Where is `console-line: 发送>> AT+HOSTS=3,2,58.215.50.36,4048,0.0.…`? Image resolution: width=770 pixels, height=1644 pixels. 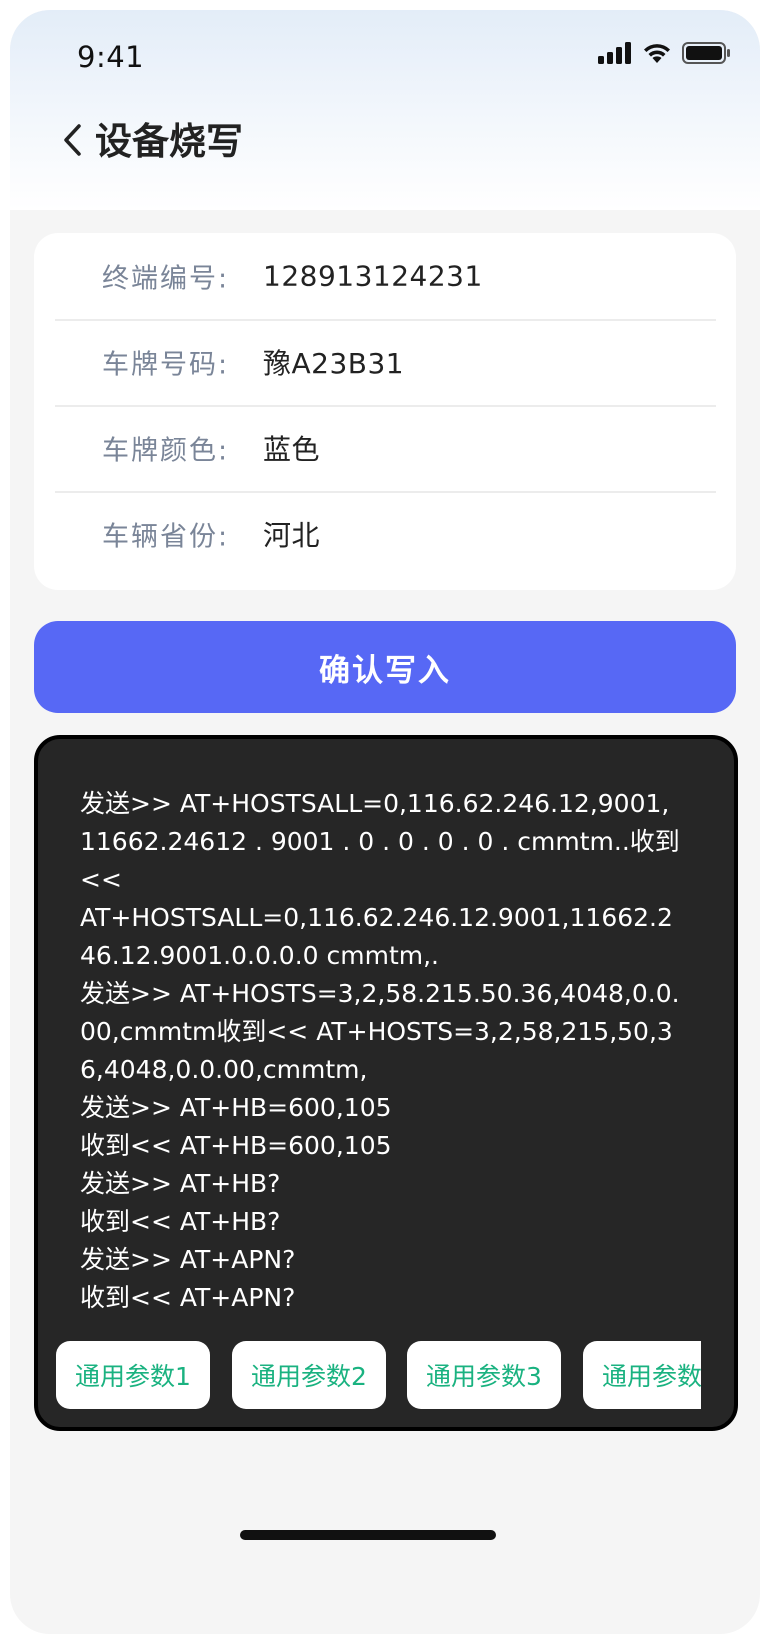 console-line: 发送>> AT+HOSTS=3,2,58.215.50.36,4048,0.0.… is located at coordinates (380, 1031).